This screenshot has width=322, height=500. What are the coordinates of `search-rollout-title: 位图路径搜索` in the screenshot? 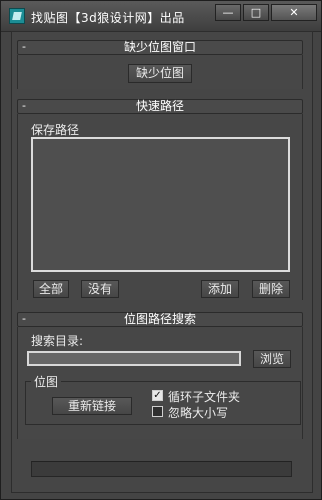 It's located at (159, 319).